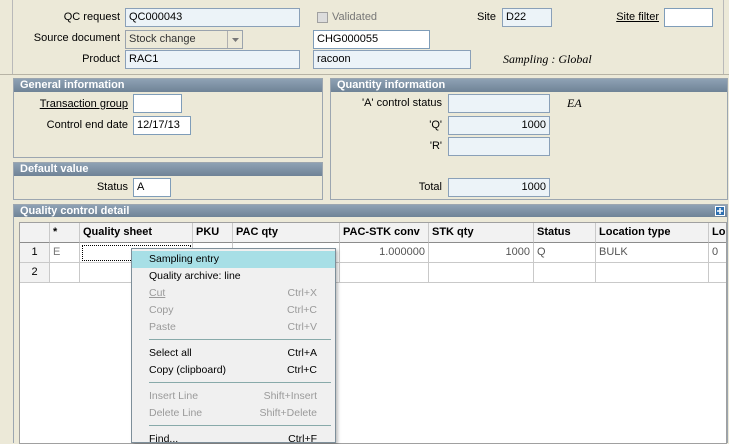 Image resolution: width=729 pixels, height=444 pixels. What do you see at coordinates (302, 438) in the screenshot?
I see `menu-item-shortcut: Ctrl+F` at bounding box center [302, 438].